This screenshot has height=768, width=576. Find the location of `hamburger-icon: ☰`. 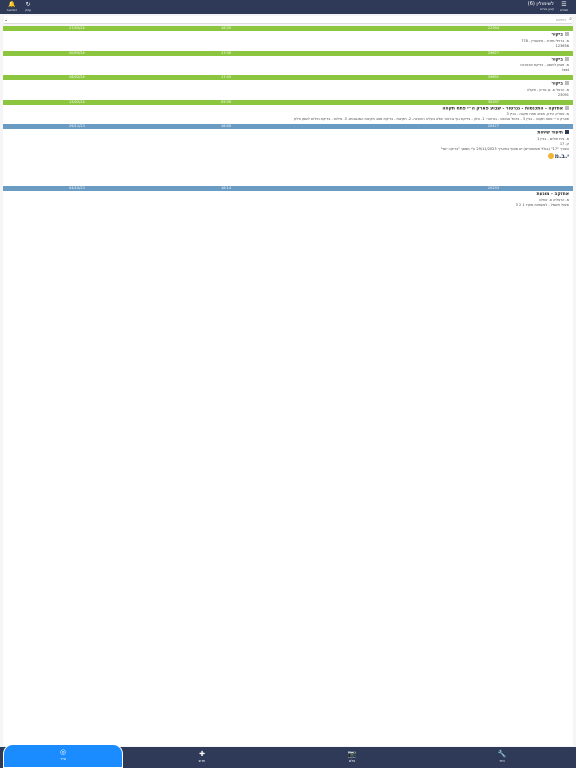

hamburger-icon: ☰ is located at coordinates (564, 4).